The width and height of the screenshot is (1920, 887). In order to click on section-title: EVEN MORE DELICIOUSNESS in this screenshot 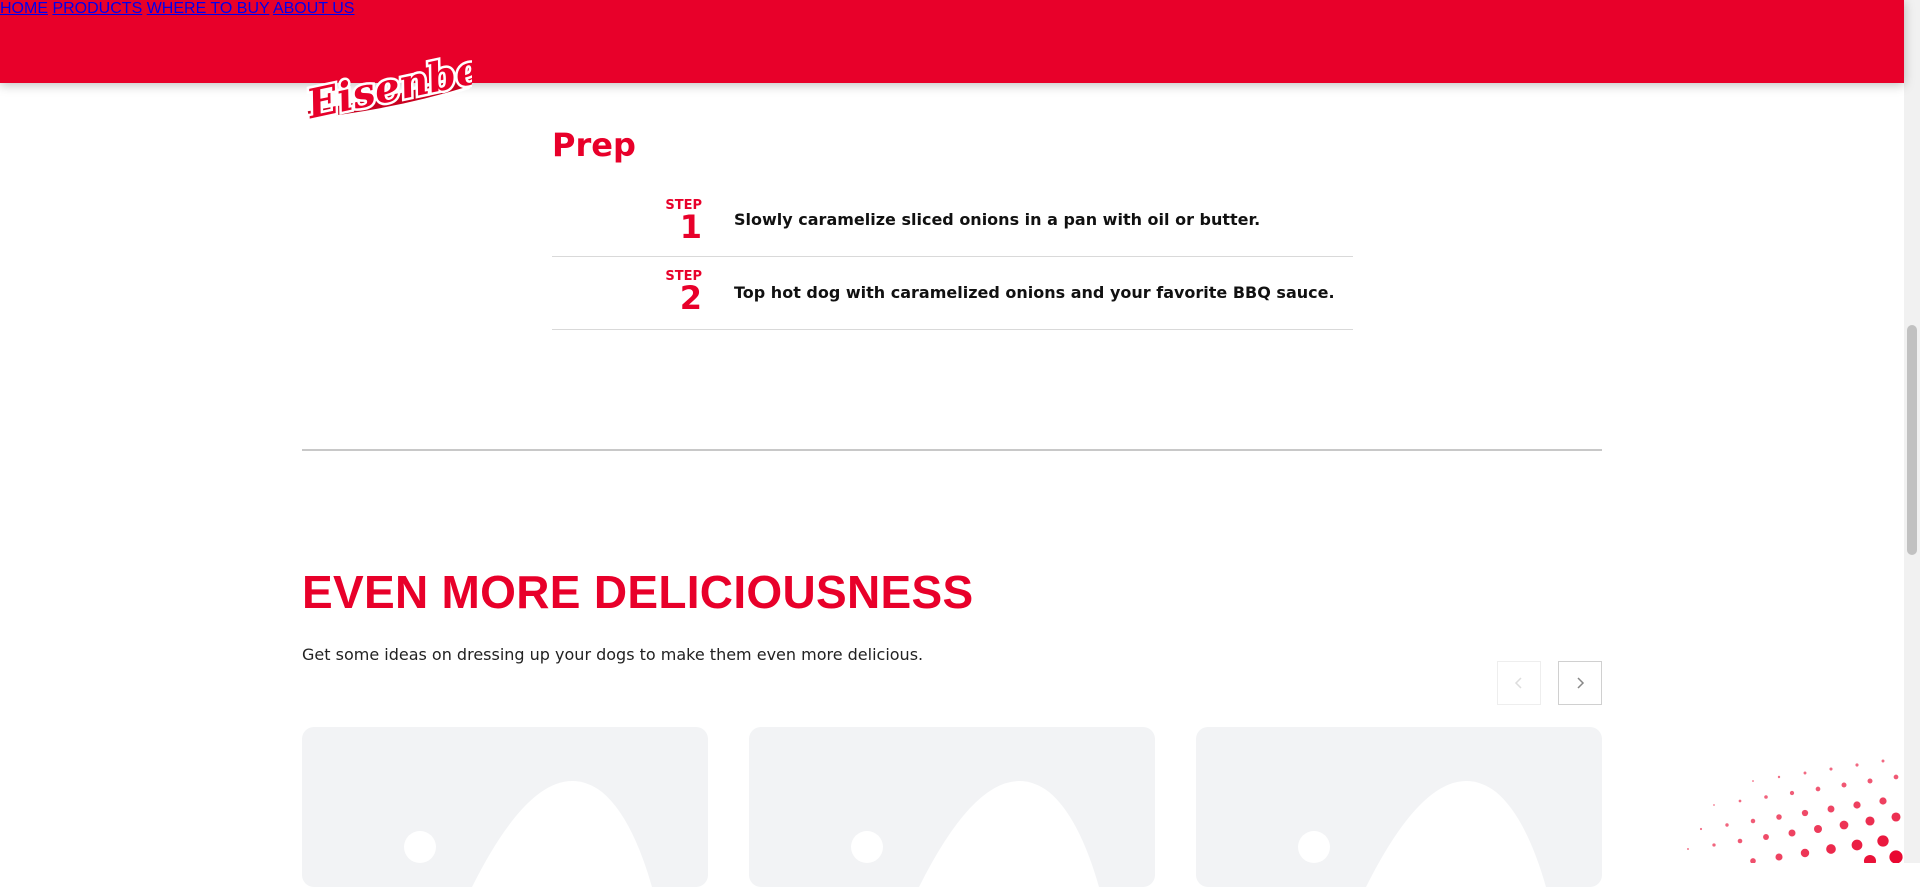, I will do `click(638, 592)`.